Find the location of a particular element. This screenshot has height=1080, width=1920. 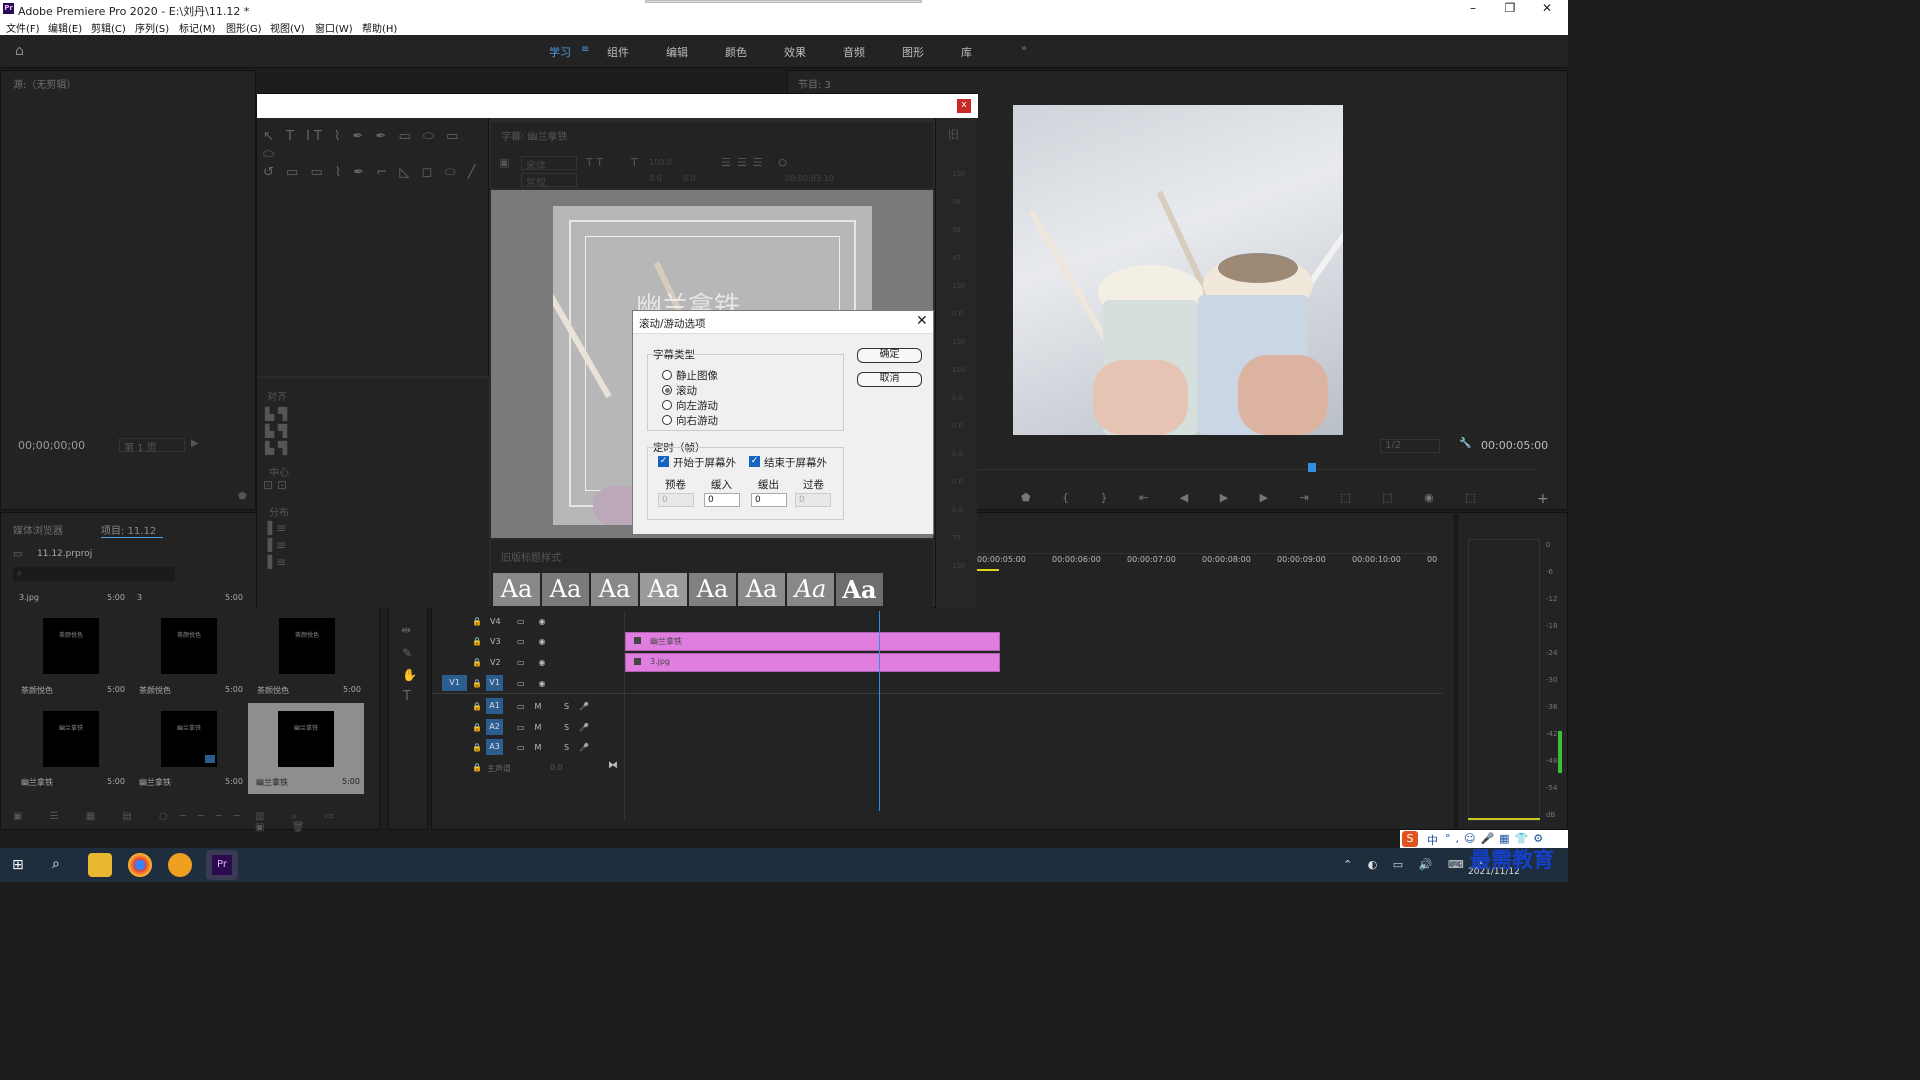

page-select: 第 1 页 is located at coordinates (152, 446).